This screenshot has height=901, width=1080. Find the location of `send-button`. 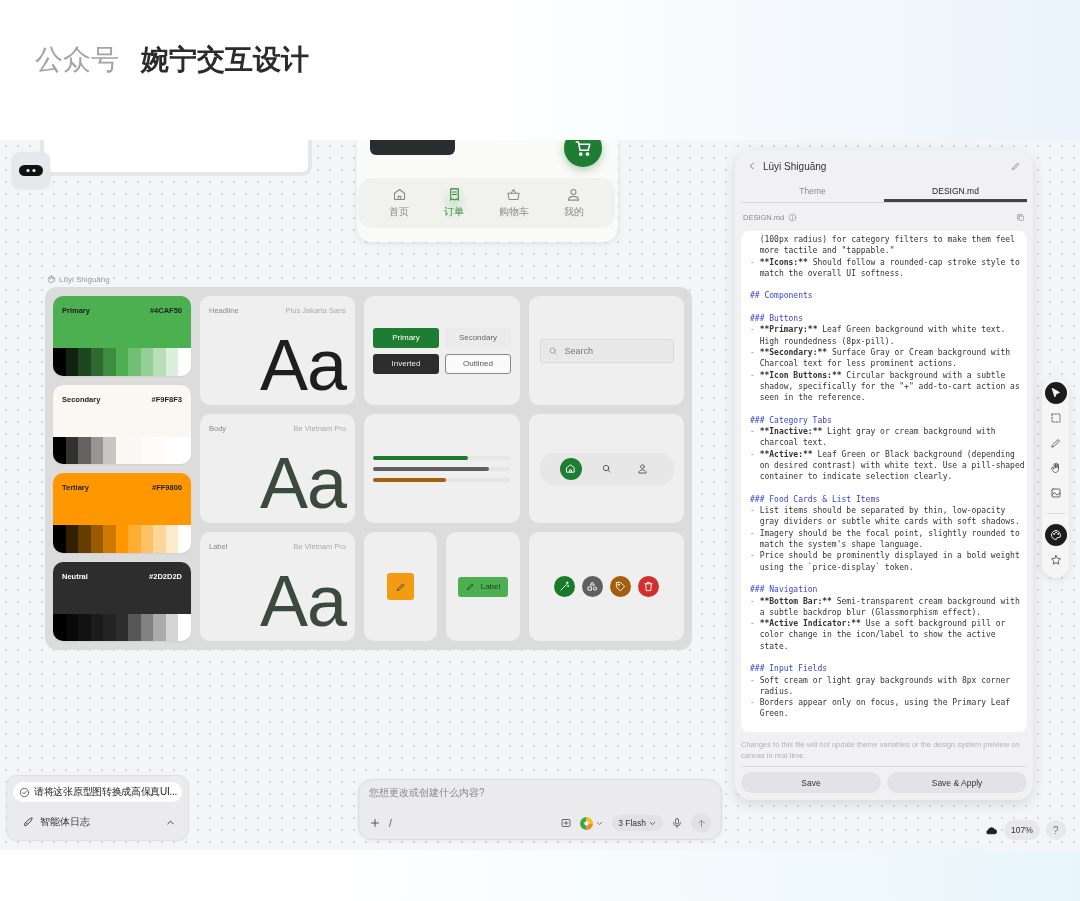

send-button is located at coordinates (701, 823).